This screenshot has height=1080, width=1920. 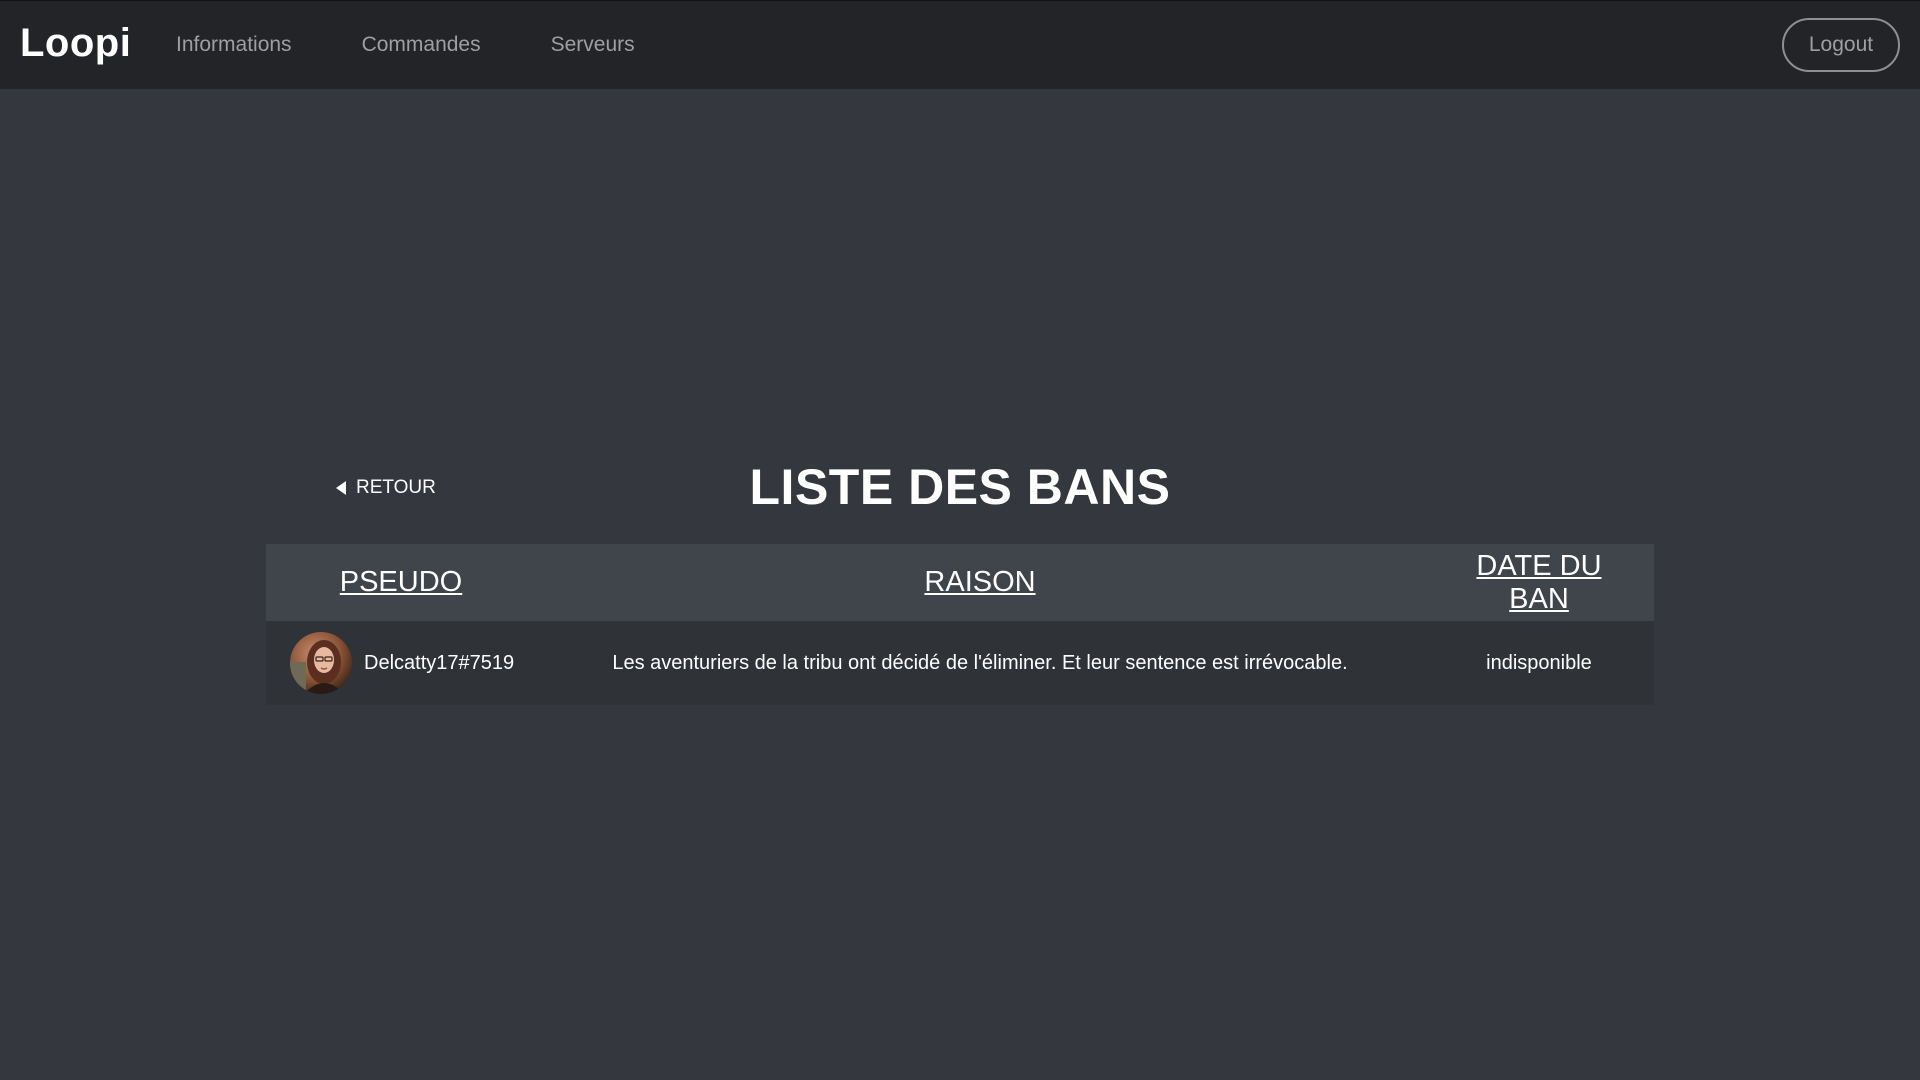 I want to click on table-header: PSEUDO RAISON DATE DU BAN, so click(x=960, y=582).